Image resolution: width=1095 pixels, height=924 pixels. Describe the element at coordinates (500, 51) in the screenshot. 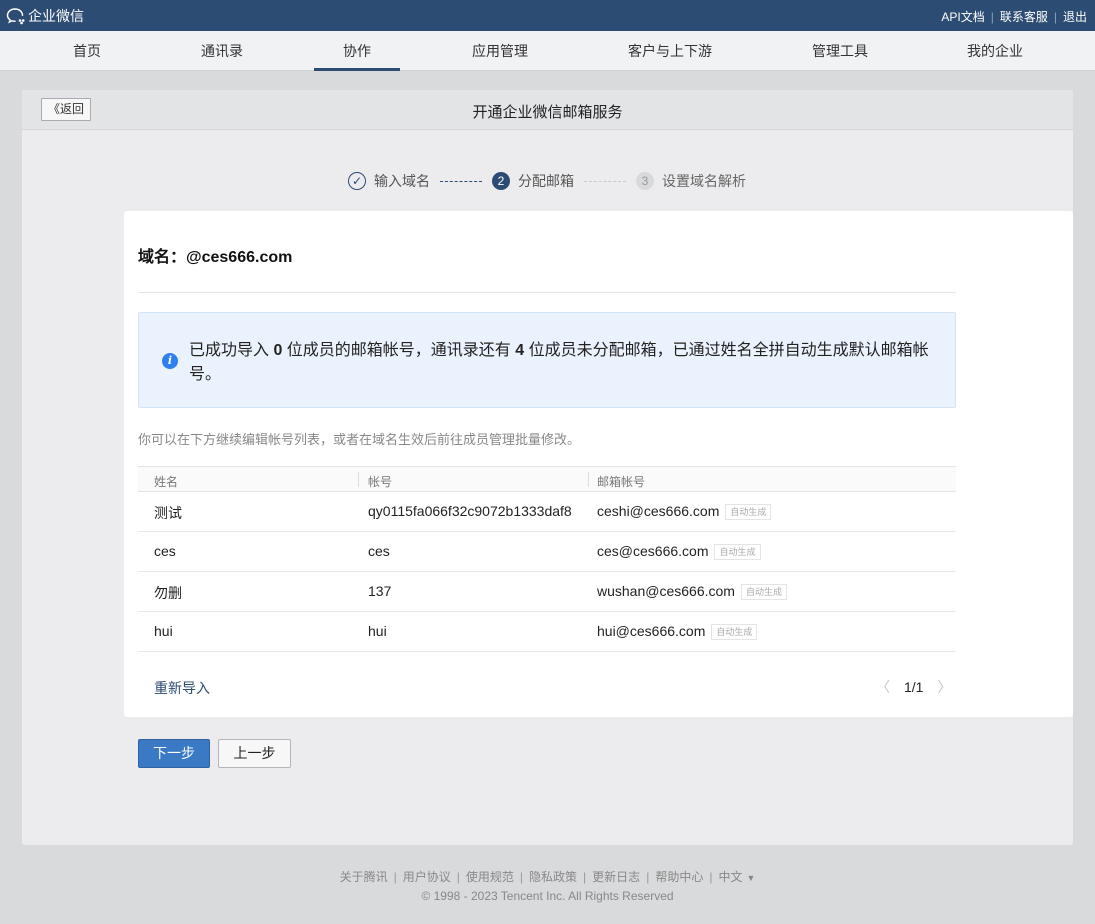

I see `nav-app-management: 应用管理` at that location.